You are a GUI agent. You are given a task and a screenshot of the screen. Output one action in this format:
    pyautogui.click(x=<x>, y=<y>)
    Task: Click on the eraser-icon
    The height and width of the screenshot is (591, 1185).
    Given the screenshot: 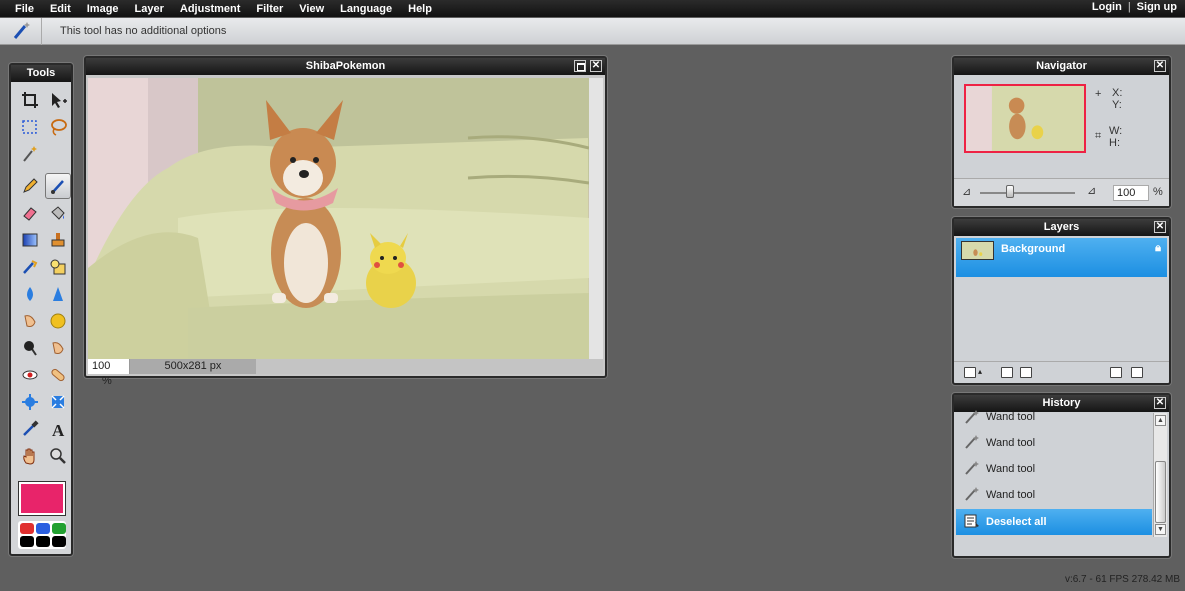 What is the action you would take?
    pyautogui.click(x=30, y=213)
    